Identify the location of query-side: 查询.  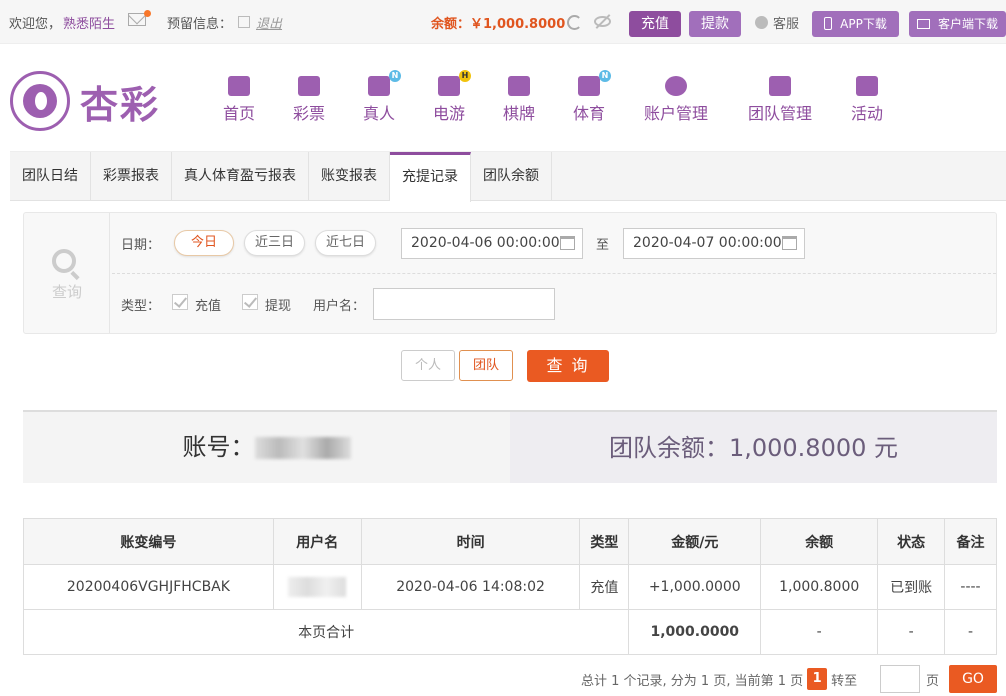
(67, 273).